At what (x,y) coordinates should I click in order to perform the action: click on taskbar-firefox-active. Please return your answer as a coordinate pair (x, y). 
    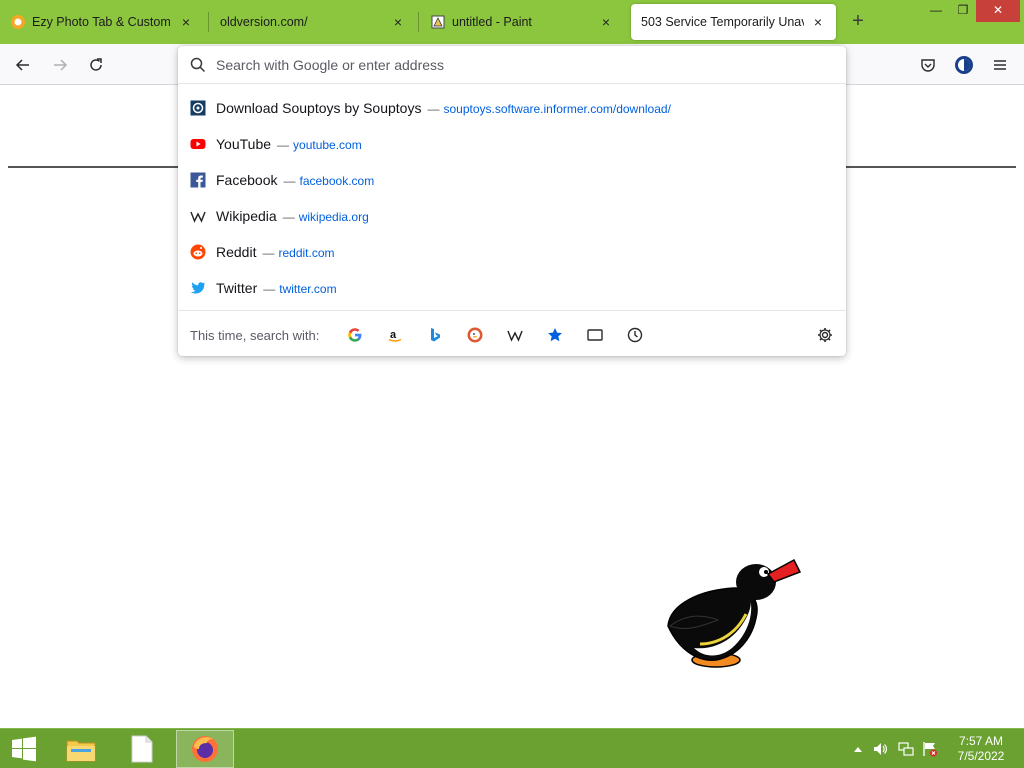
    Looking at the image, I should click on (205, 749).